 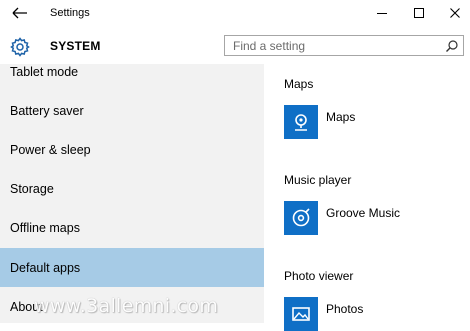 I want to click on maps-app-tile, so click(x=301, y=122).